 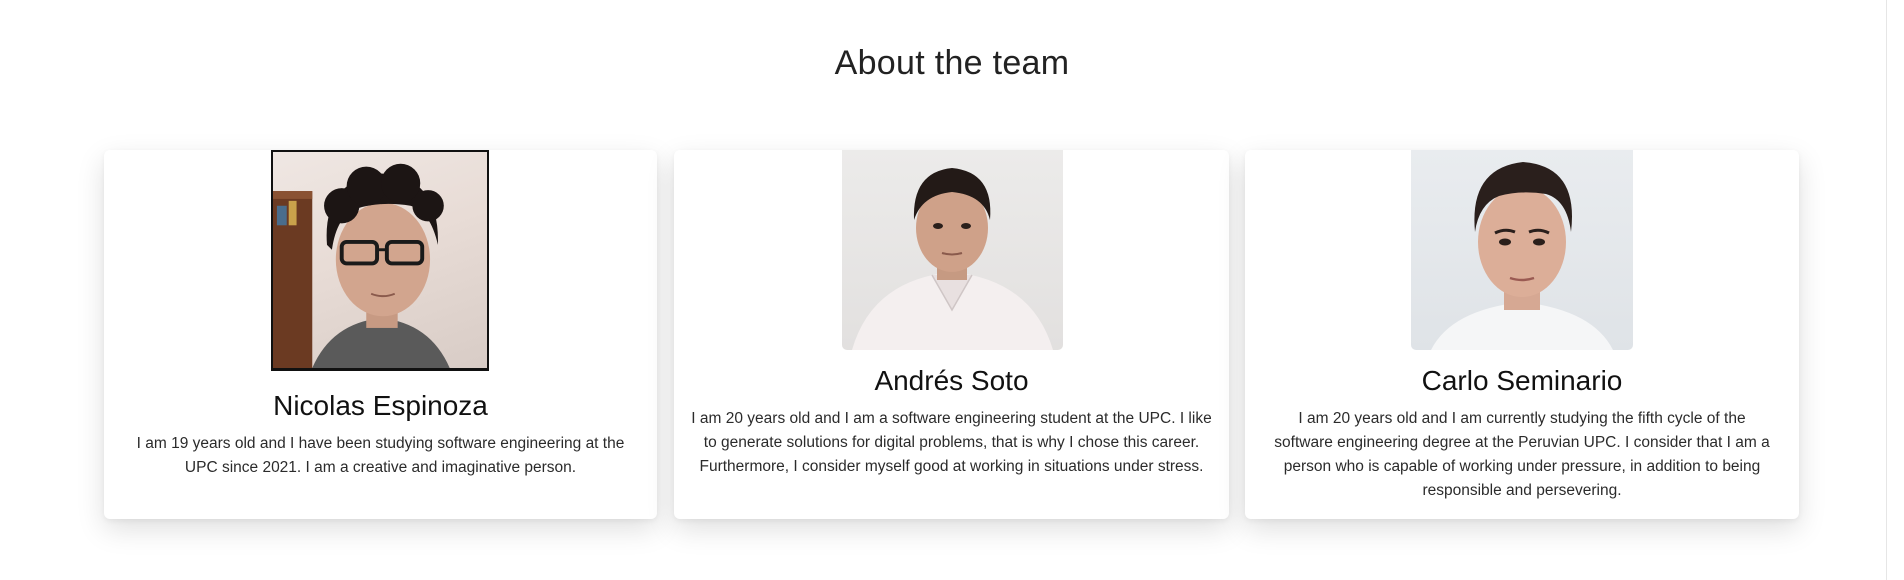 What do you see at coordinates (951, 380) in the screenshot?
I see `team-member-name: Andrés Soto` at bounding box center [951, 380].